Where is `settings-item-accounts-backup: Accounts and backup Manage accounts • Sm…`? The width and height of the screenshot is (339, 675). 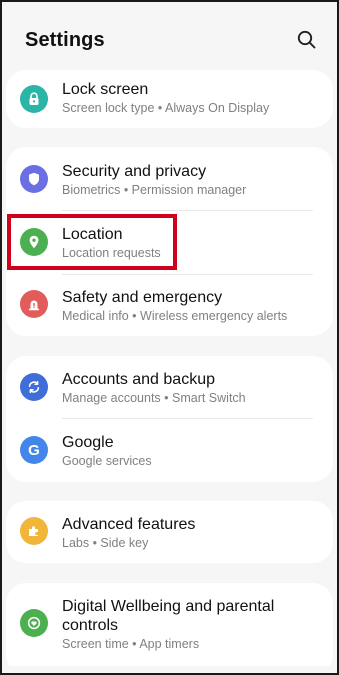
settings-item-accounts-backup: Accounts and backup Manage accounts • Sm… is located at coordinates (169, 387).